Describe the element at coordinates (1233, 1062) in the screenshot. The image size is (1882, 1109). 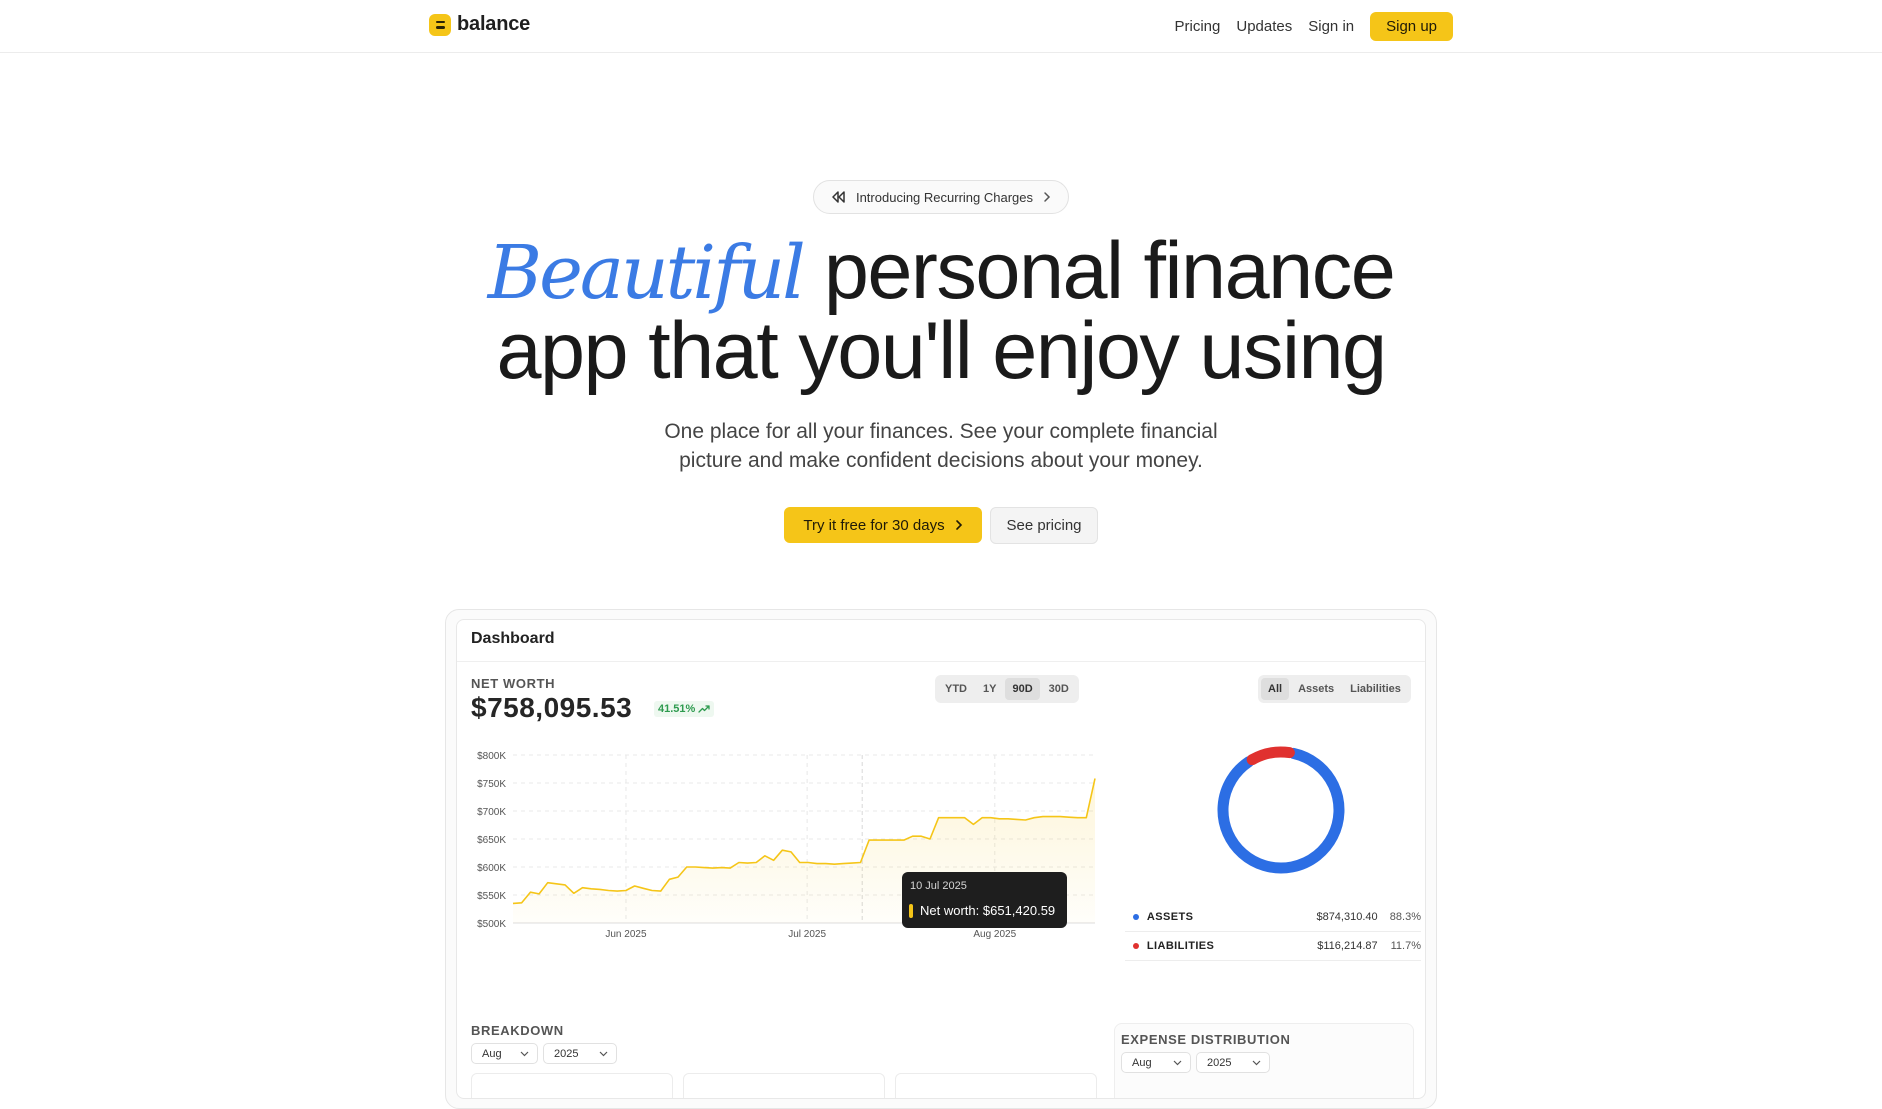
I see `expense-year-select: 2025` at that location.